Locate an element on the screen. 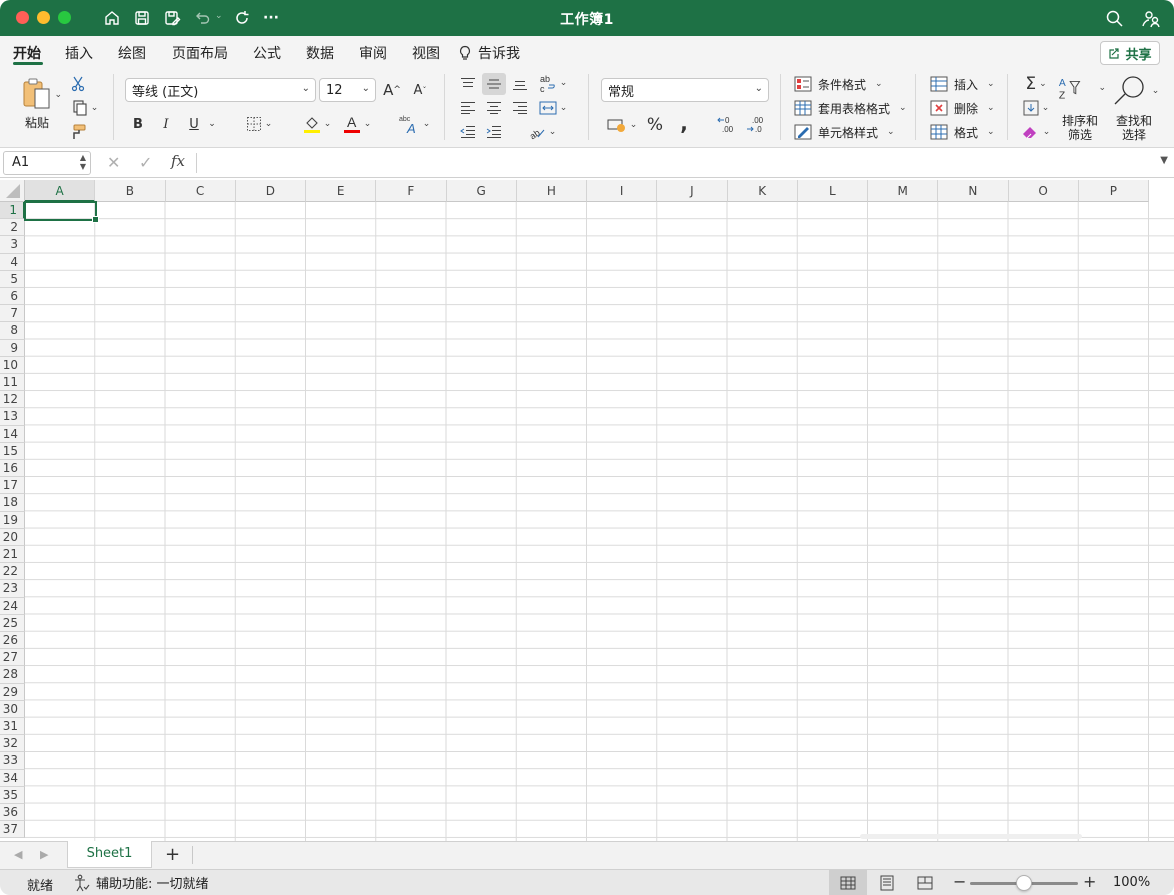  column-header-h: H is located at coordinates (551, 191).